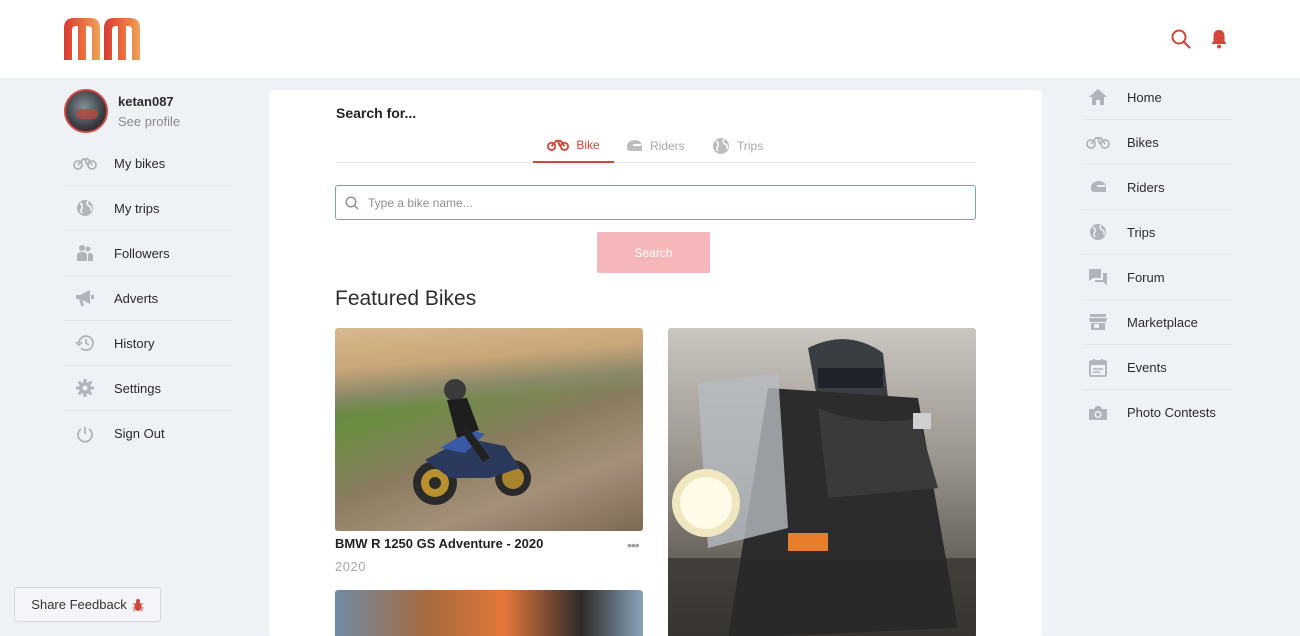 This screenshot has width=1300, height=636. Describe the element at coordinates (79, 604) in the screenshot. I see `feedback-label: Share Feedback` at that location.